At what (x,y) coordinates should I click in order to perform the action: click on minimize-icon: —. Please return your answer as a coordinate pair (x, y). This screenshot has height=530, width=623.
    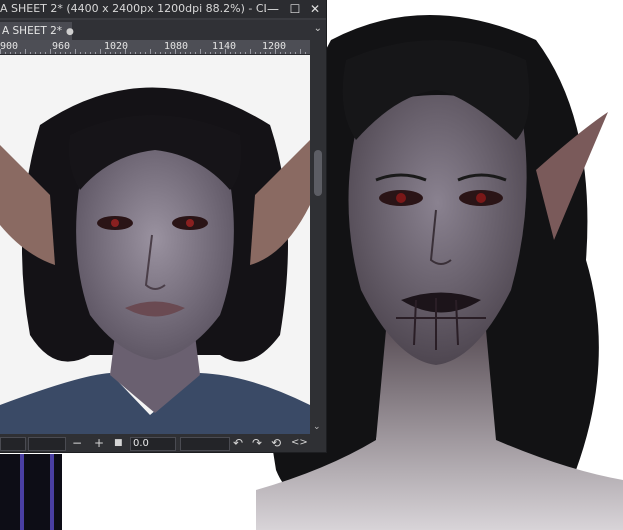
    Looking at the image, I should click on (273, 9).